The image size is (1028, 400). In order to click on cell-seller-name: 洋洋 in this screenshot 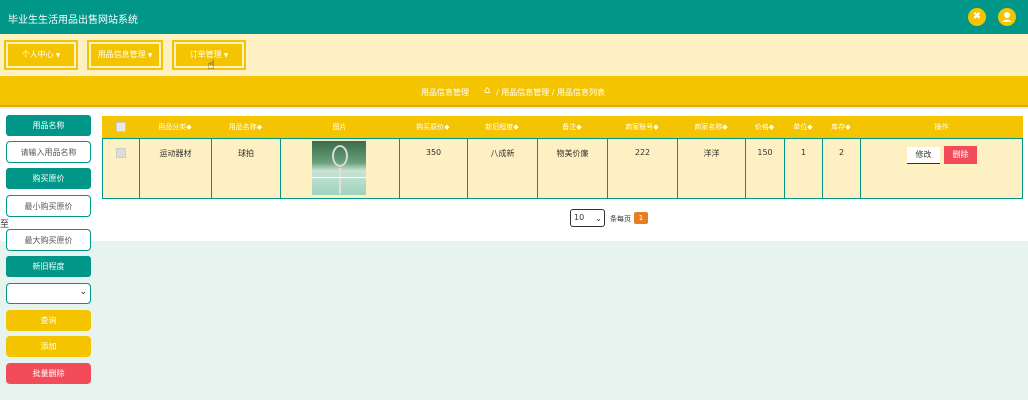, I will do `click(712, 168)`.